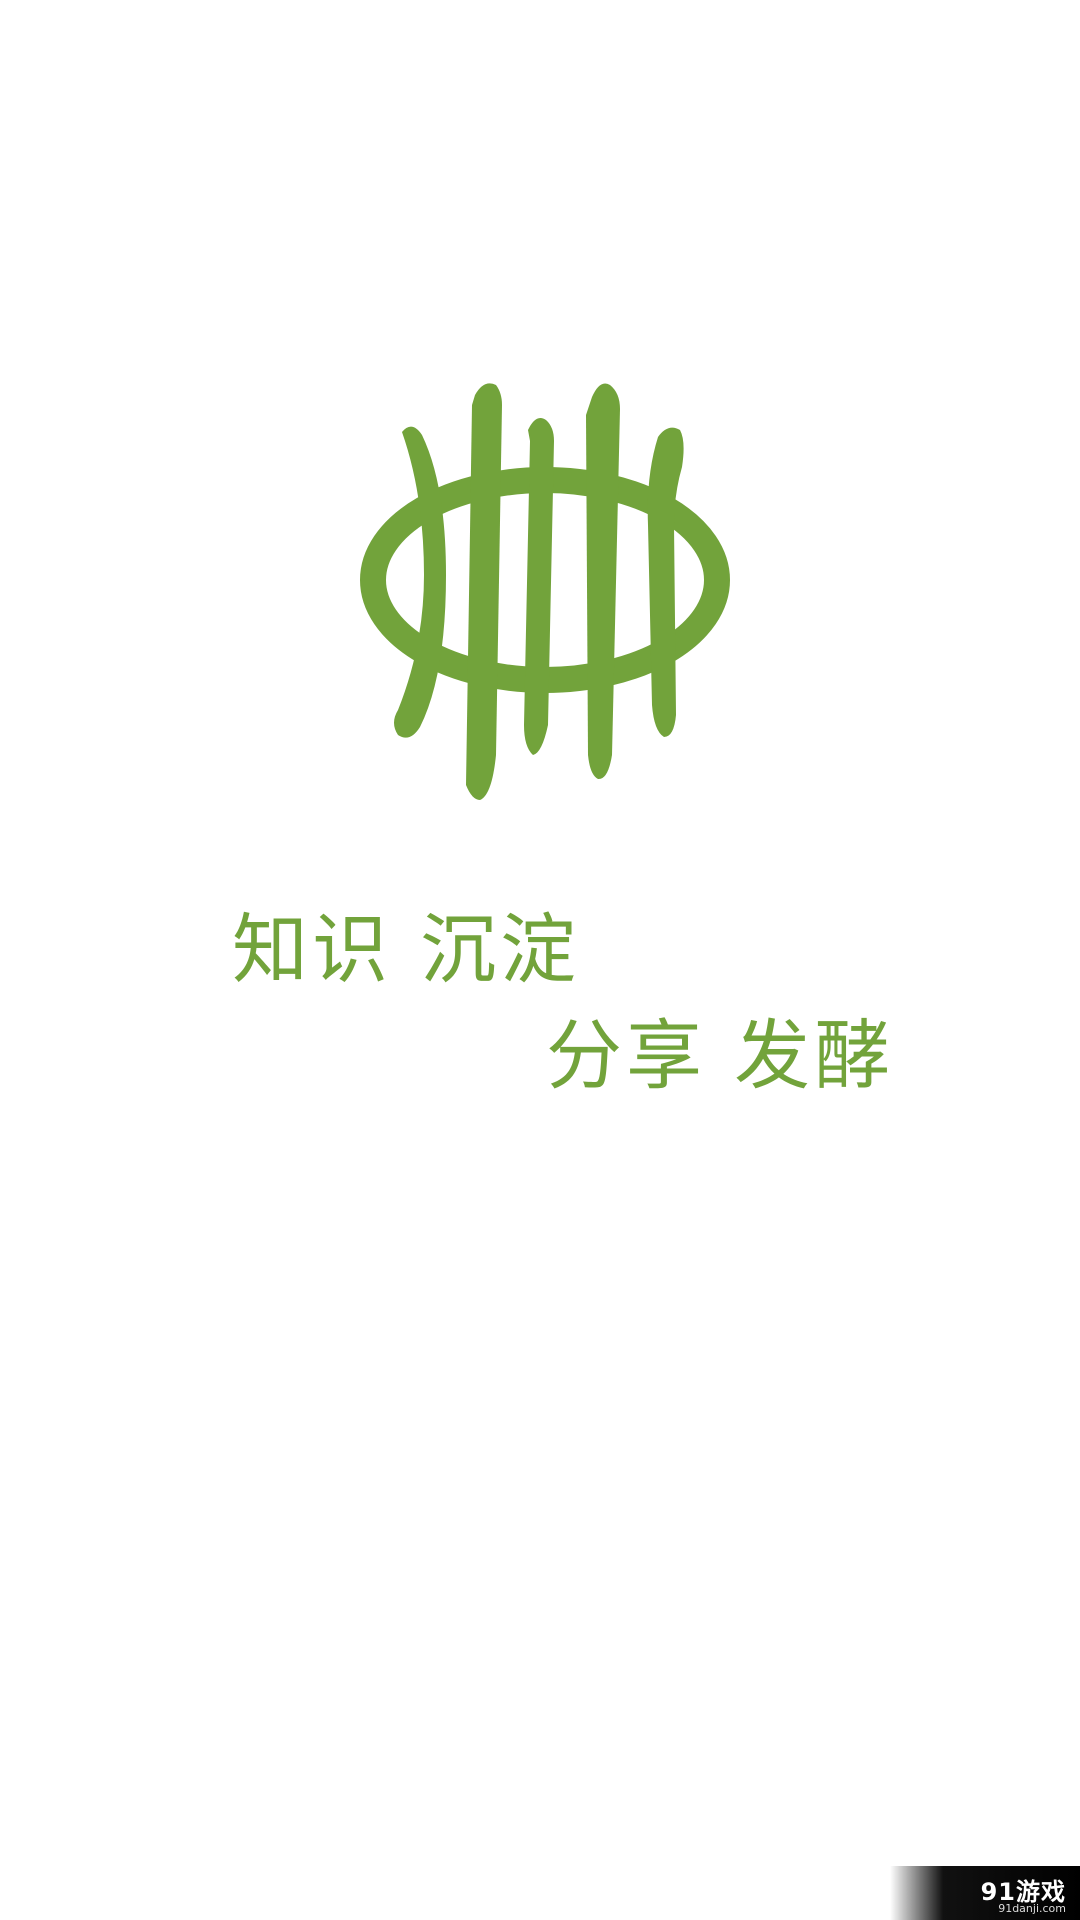 The image size is (1080, 1920). Describe the element at coordinates (406, 949) in the screenshot. I see `slogan-line-1: 知识 沉淀` at that location.